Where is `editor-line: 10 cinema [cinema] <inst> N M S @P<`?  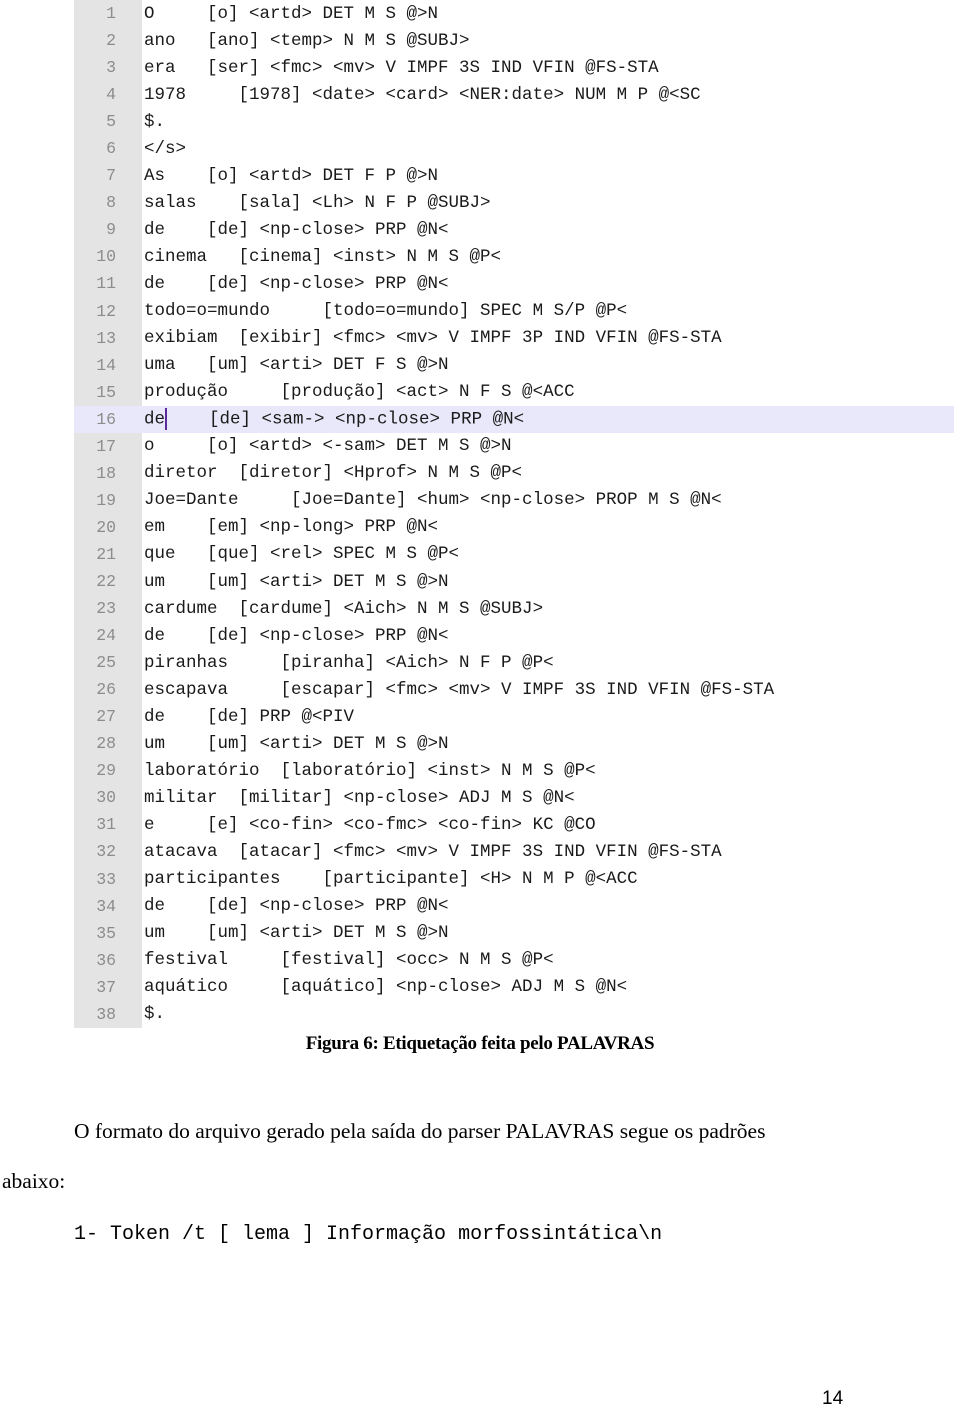
editor-line: 10 cinema [cinema] <inst> N M S @P< is located at coordinates (514, 256).